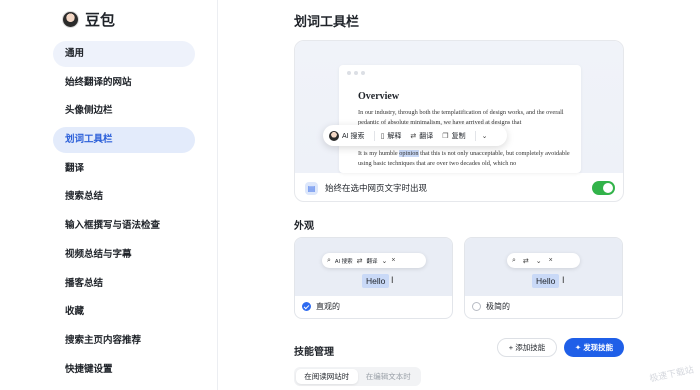 This screenshot has height=390, width=700. I want to click on option-label-row: 直观的, so click(321, 306).